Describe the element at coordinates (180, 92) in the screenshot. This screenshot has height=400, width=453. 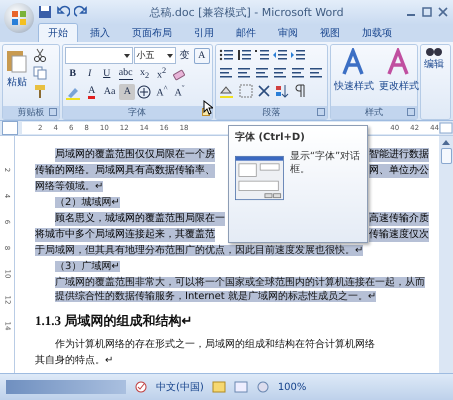
I see `font-button: A$^{ˇ}$` at that location.